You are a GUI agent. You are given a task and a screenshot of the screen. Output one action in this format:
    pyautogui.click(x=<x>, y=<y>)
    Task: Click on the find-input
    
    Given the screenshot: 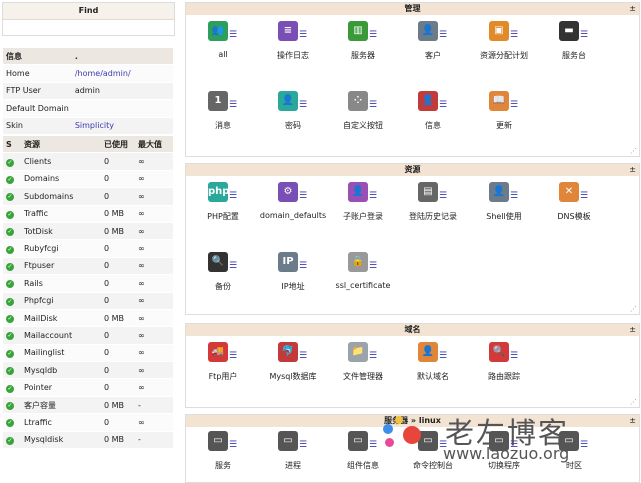 What is the action you would take?
    pyautogui.click(x=88, y=27)
    